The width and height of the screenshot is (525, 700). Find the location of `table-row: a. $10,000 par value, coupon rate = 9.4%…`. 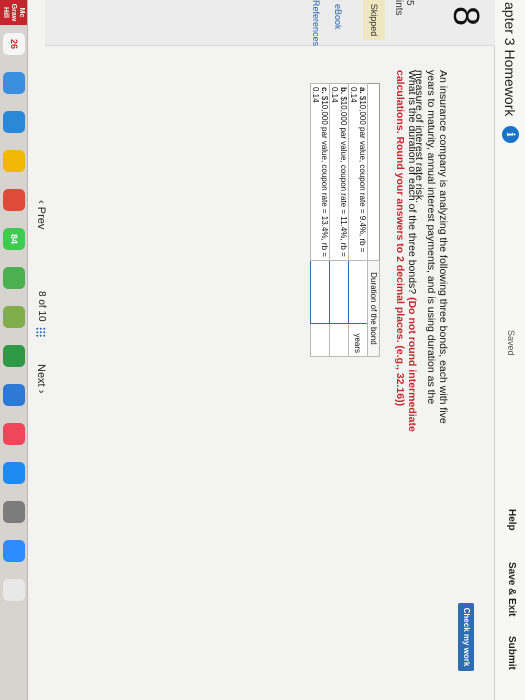

table-row: a. $10,000 par value, coupon rate = 9.4%… is located at coordinates (358, 220).